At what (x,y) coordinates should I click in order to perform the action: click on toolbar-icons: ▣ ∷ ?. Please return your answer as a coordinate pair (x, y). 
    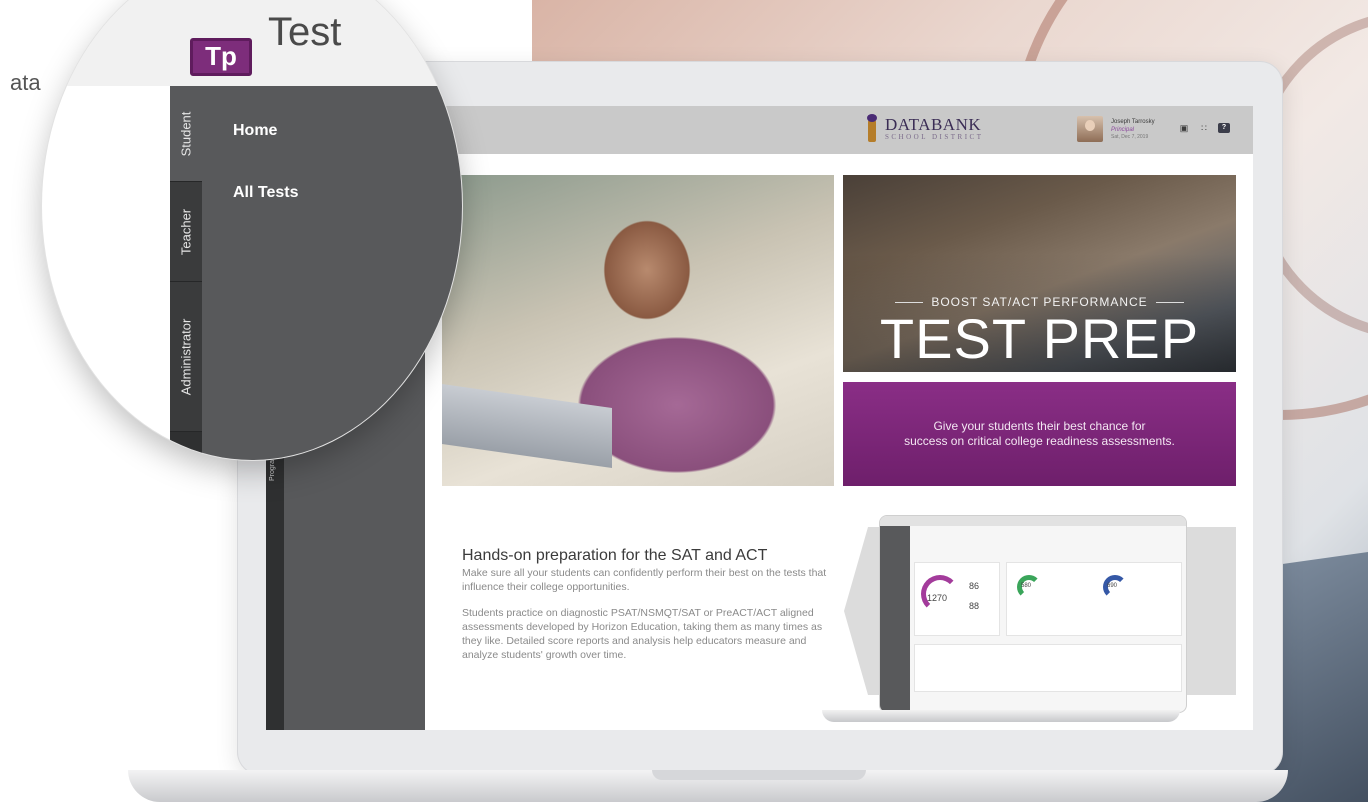
    Looking at the image, I should click on (1204, 128).